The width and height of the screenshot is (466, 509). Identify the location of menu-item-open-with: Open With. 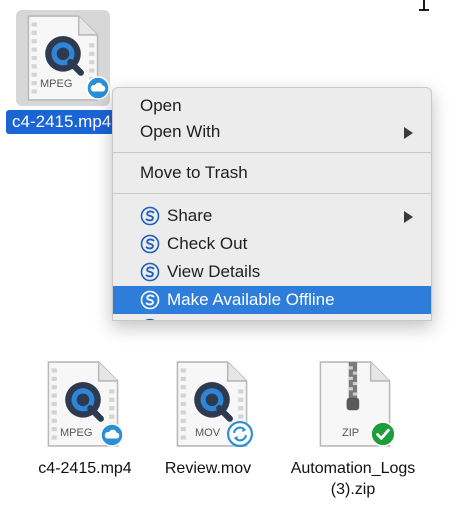
(272, 132).